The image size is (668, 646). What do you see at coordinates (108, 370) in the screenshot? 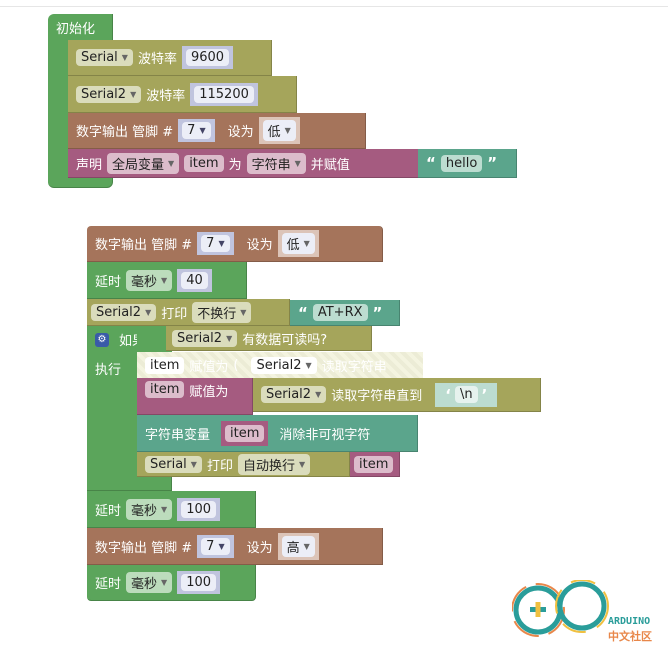
I see `do-label: 执行` at bounding box center [108, 370].